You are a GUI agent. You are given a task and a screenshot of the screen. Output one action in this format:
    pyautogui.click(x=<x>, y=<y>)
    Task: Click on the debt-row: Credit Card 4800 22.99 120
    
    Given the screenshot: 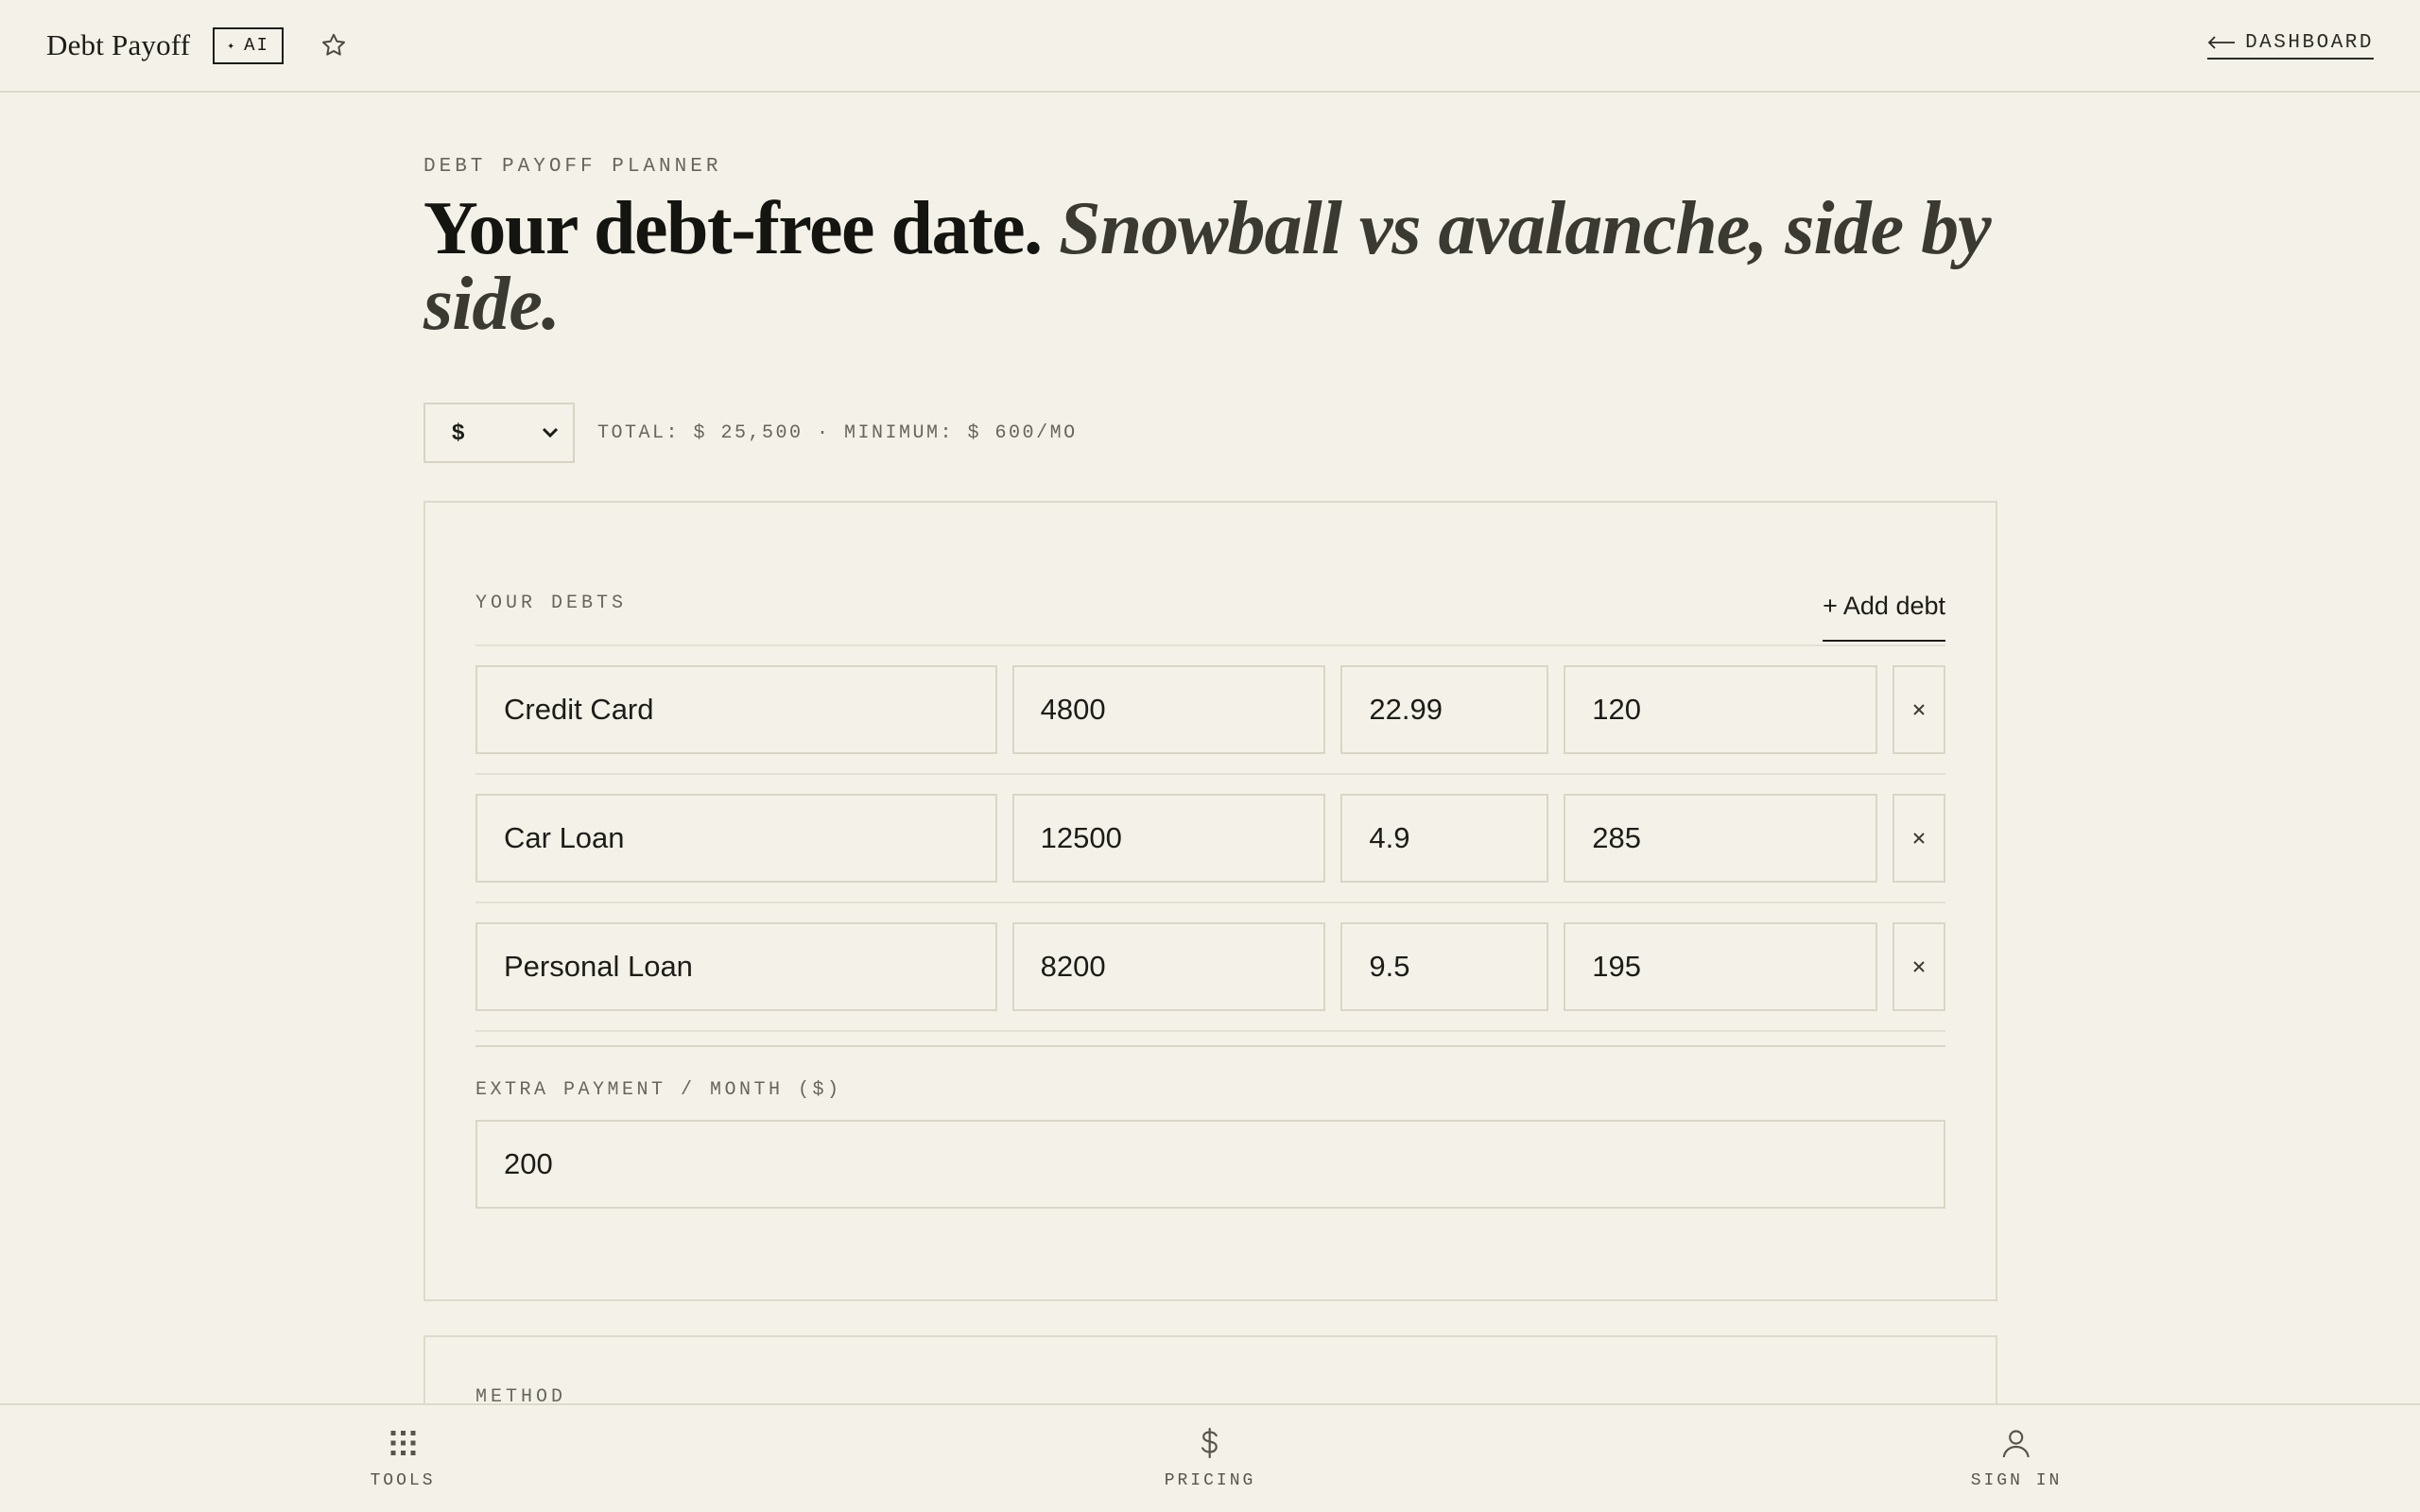 What is the action you would take?
    pyautogui.click(x=1210, y=710)
    